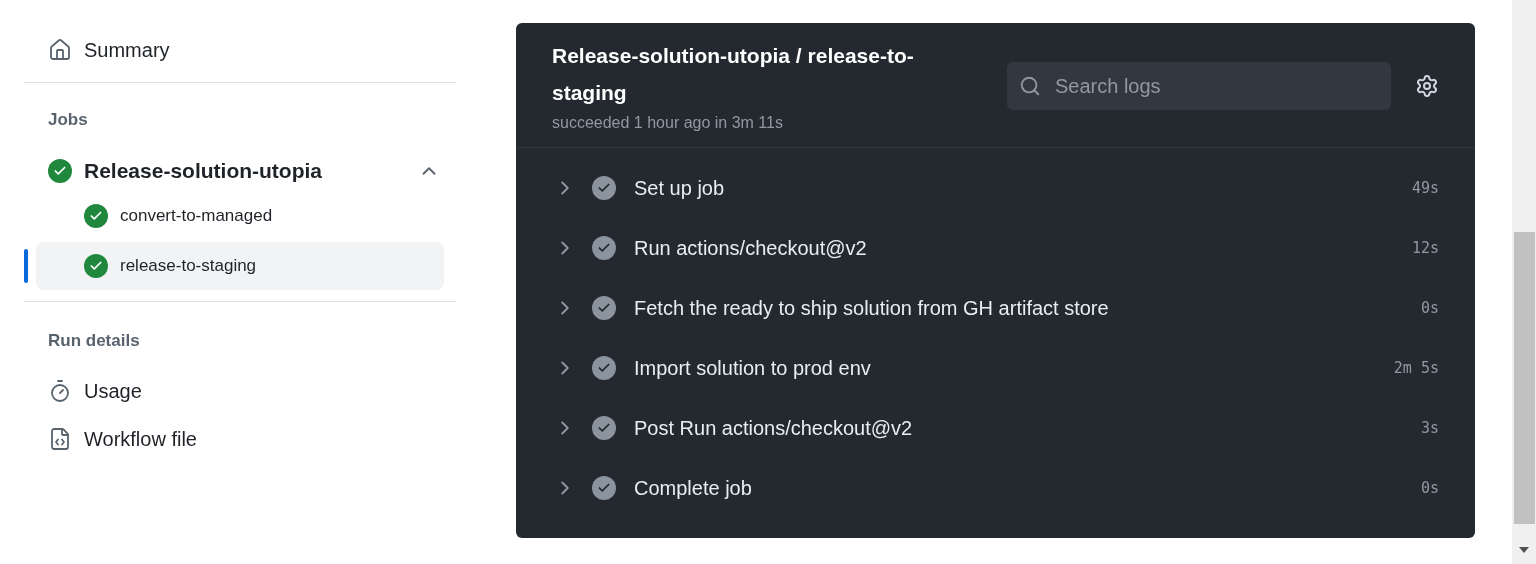 The image size is (1536, 564). What do you see at coordinates (995, 488) in the screenshot?
I see `step-row: Complete job 0s` at bounding box center [995, 488].